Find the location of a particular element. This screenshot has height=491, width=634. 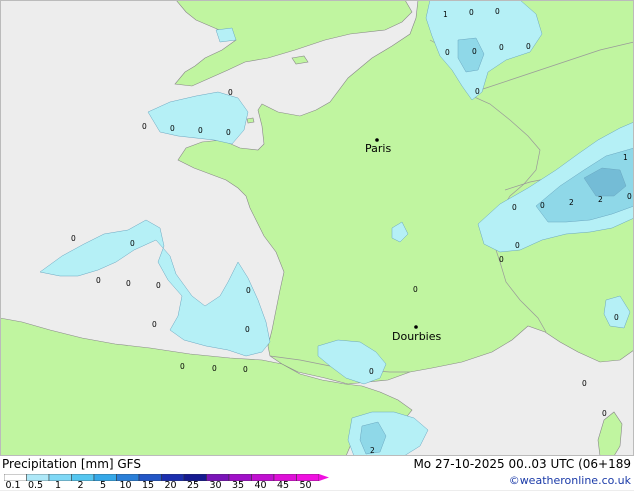

scale-tick-label: 25 is located at coordinates (193, 485).